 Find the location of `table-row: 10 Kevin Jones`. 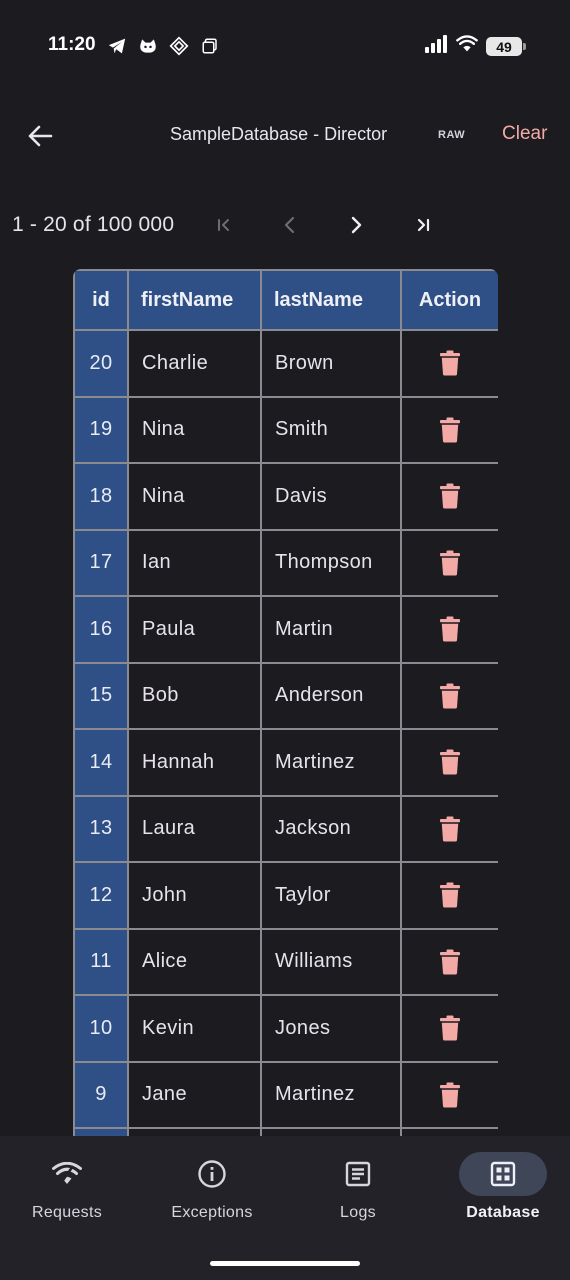

table-row: 10 Kevin Jones is located at coordinates (285, 1028).